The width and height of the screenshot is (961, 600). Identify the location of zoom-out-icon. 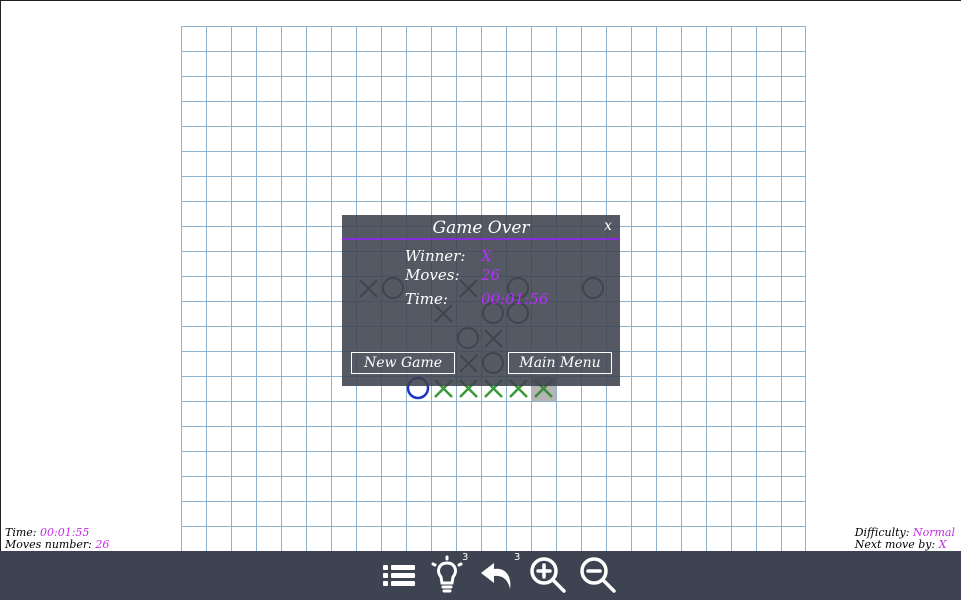
(598, 575).